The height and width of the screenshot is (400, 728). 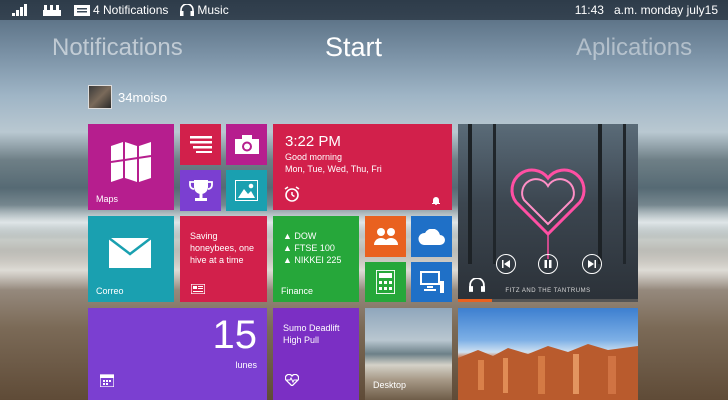 I want to click on list-icon, so click(x=201, y=144).